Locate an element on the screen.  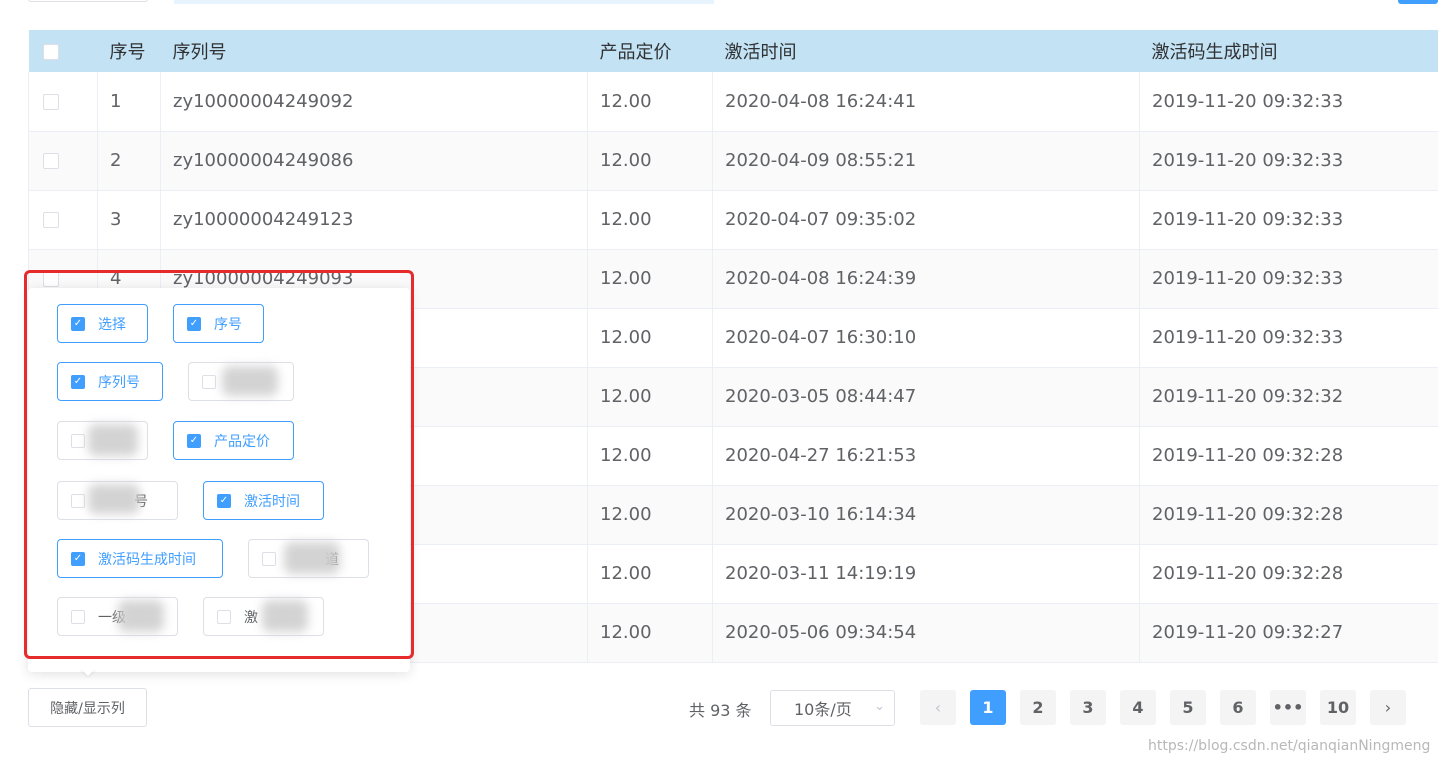
total-count: 共 93 条 is located at coordinates (720, 710).